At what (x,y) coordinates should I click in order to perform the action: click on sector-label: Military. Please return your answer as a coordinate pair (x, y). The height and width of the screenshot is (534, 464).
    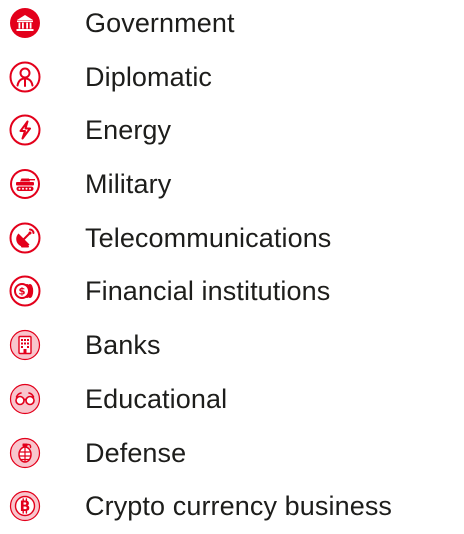
    Looking at the image, I should click on (128, 184).